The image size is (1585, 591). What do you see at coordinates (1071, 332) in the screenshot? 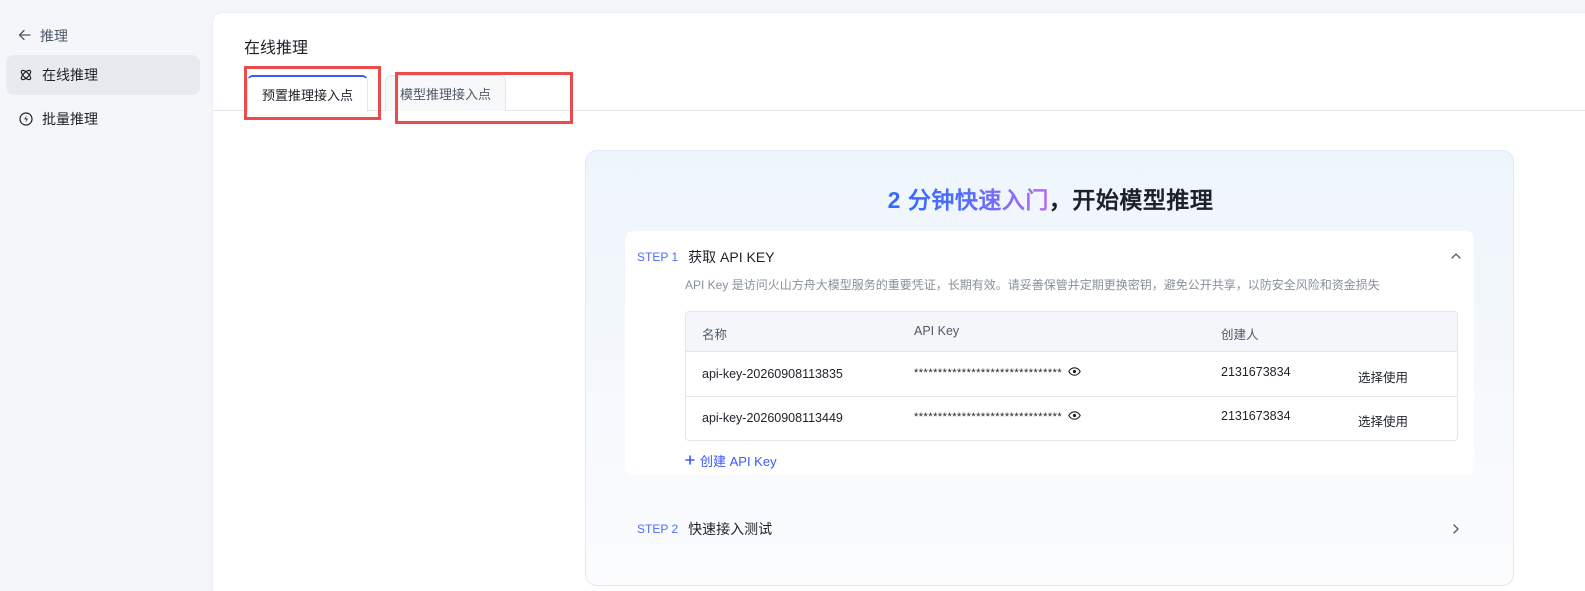
I see `table-header: 名称 API Key 创建人` at bounding box center [1071, 332].